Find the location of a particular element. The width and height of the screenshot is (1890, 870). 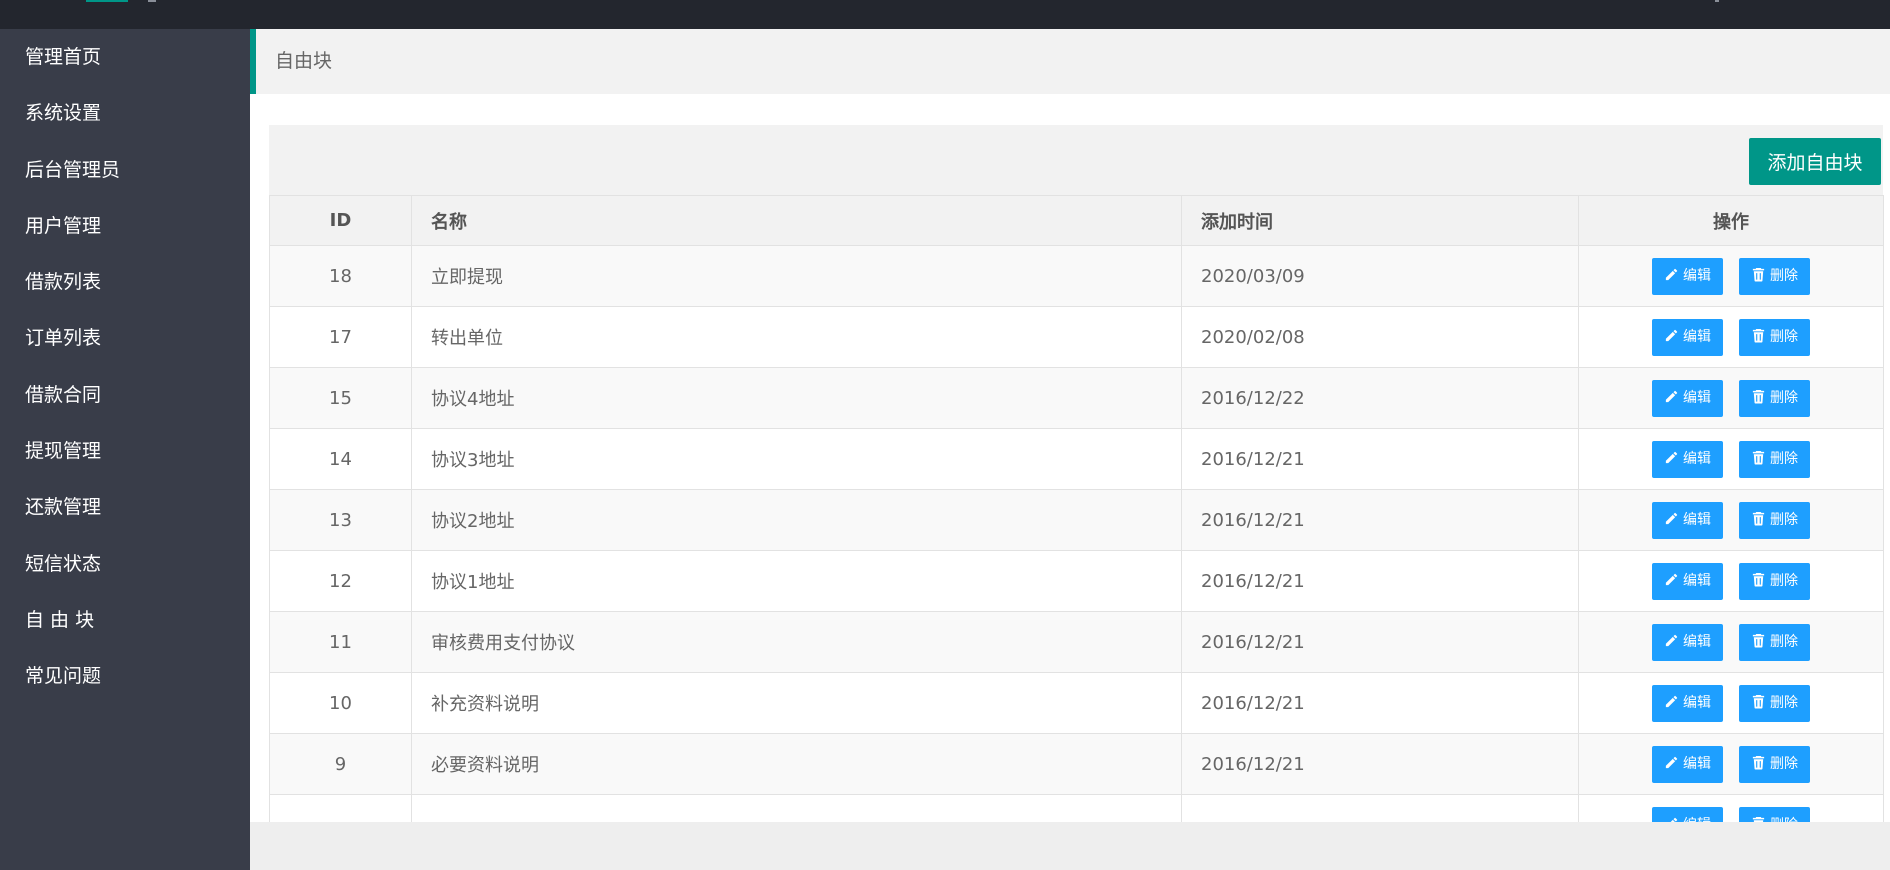

table-row: 14 协议3地址 2016/12/21 编辑 删除 is located at coordinates (1076, 459).